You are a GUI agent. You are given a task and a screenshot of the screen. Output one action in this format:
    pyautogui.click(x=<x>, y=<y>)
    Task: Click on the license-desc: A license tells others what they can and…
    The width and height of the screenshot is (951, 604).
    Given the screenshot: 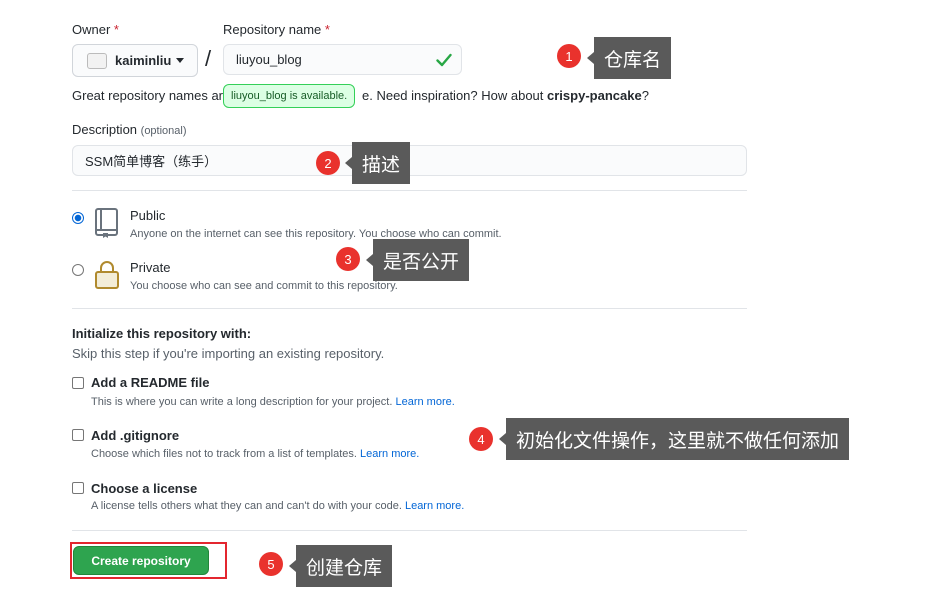 What is the action you would take?
    pyautogui.click(x=278, y=506)
    